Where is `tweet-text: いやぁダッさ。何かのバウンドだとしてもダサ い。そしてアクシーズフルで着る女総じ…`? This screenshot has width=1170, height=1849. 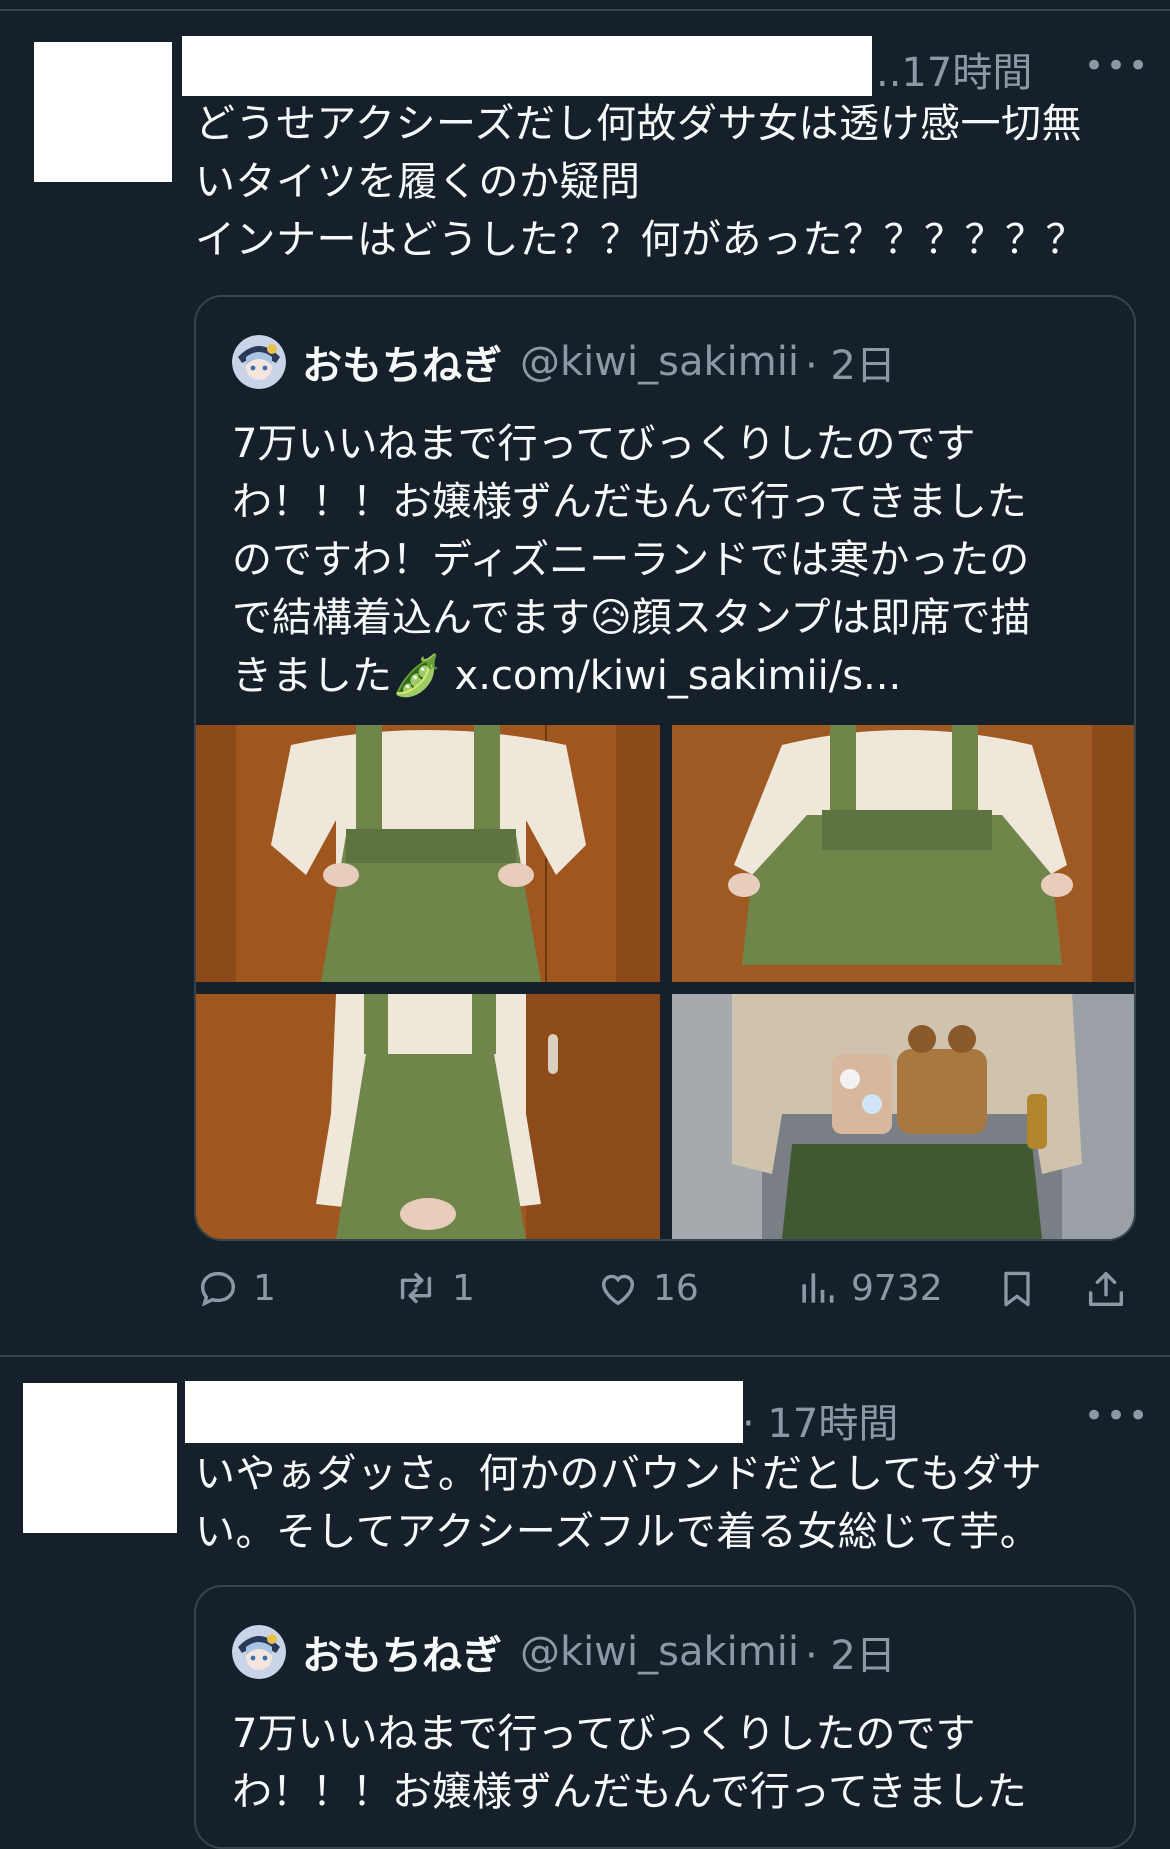 tweet-text: いやぁダッさ。何かのバウンドだとしてもダサ い。そしてアクシーズフルで着る女総じ… is located at coordinates (619, 1503).